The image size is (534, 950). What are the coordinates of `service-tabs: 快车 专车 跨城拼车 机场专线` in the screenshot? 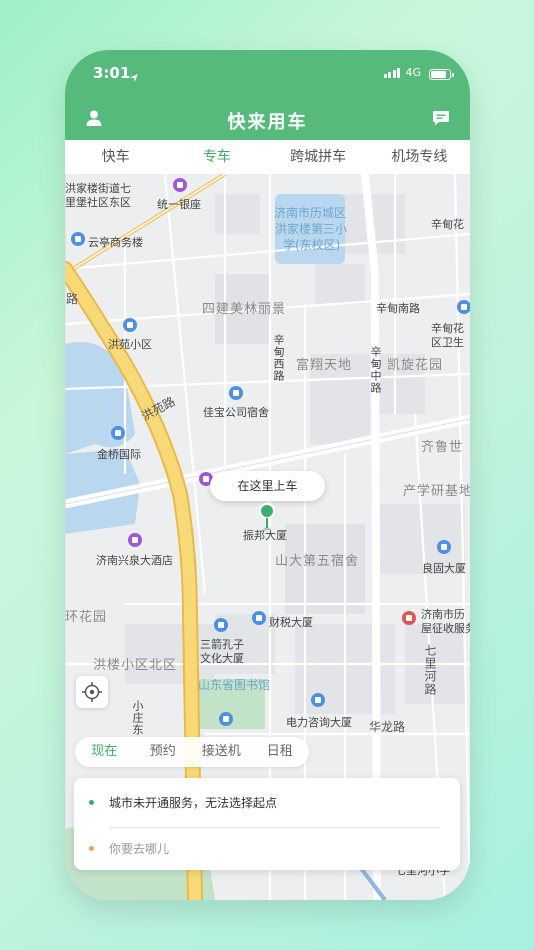 It's located at (267, 157).